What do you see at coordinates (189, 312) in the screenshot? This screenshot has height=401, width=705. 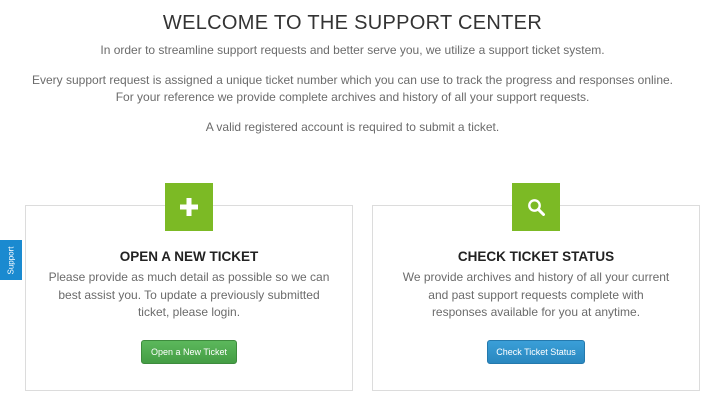 I see `open-ticket-text-line: ticket, please login.` at bounding box center [189, 312].